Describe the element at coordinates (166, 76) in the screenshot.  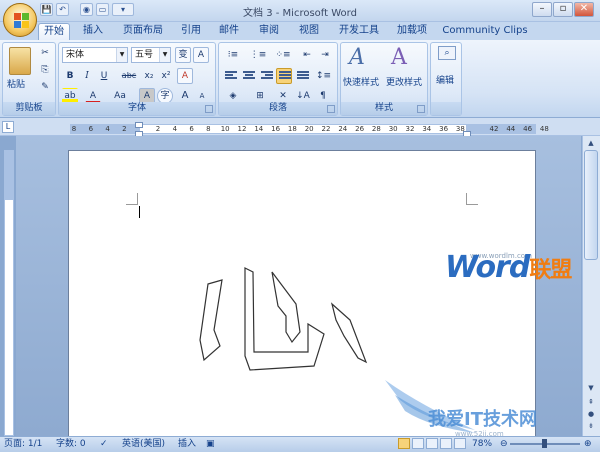
I see `superscript-button: x²` at that location.